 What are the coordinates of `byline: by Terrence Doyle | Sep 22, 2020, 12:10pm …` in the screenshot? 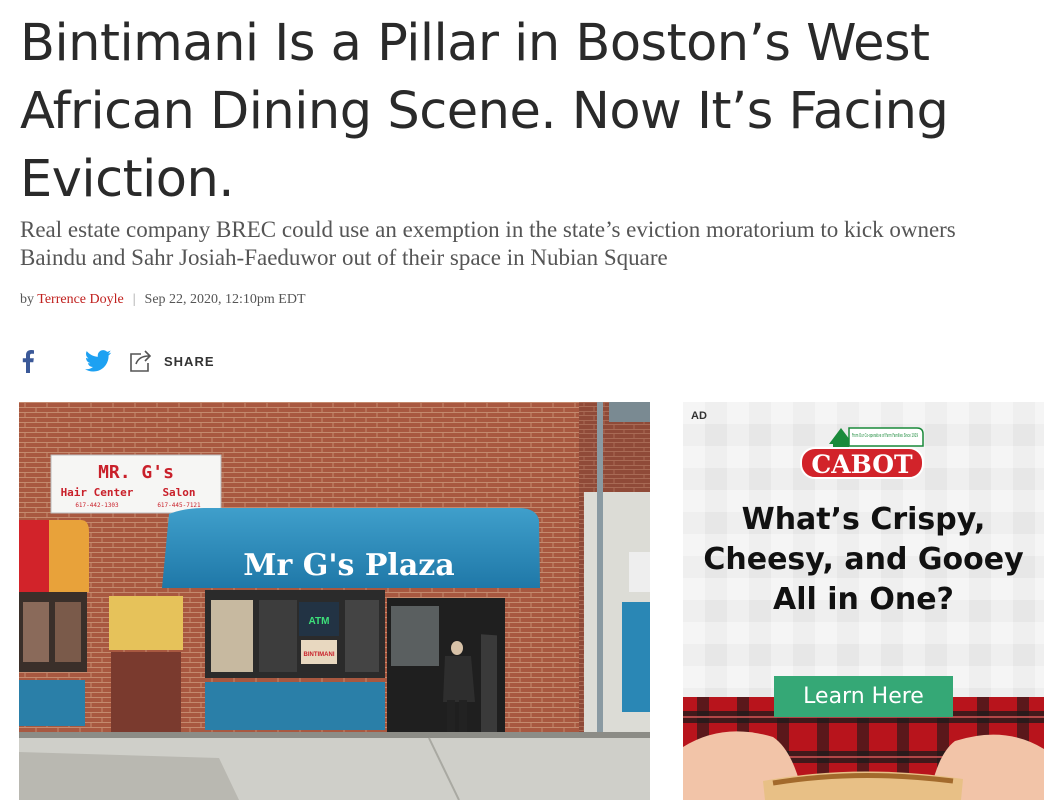 It's located at (163, 300).